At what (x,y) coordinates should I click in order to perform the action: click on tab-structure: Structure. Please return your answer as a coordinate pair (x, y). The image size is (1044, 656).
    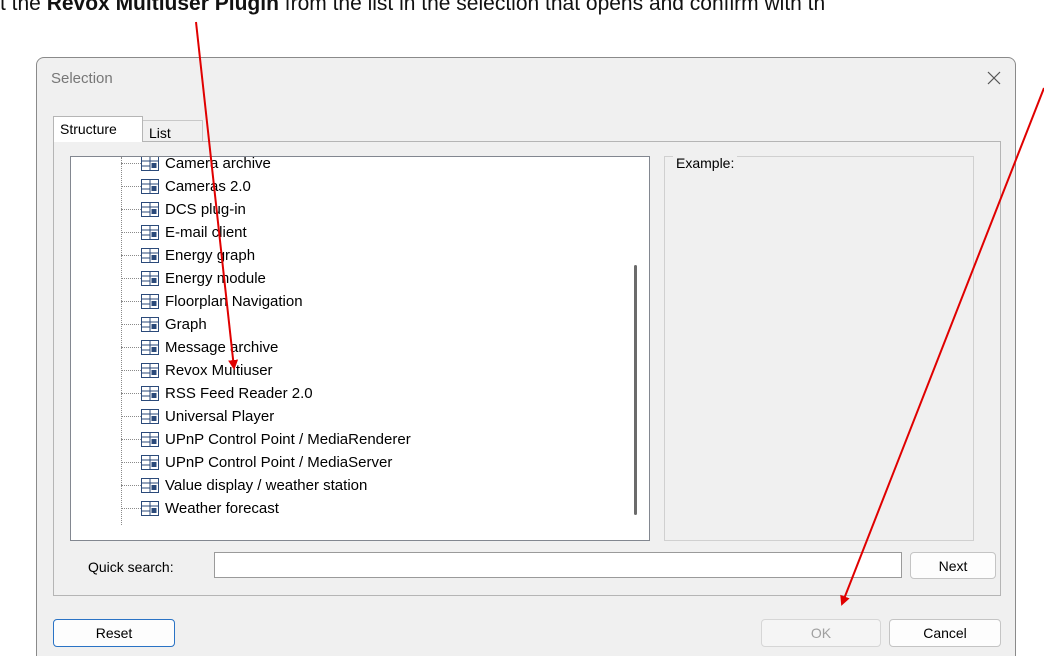
    Looking at the image, I should click on (98, 129).